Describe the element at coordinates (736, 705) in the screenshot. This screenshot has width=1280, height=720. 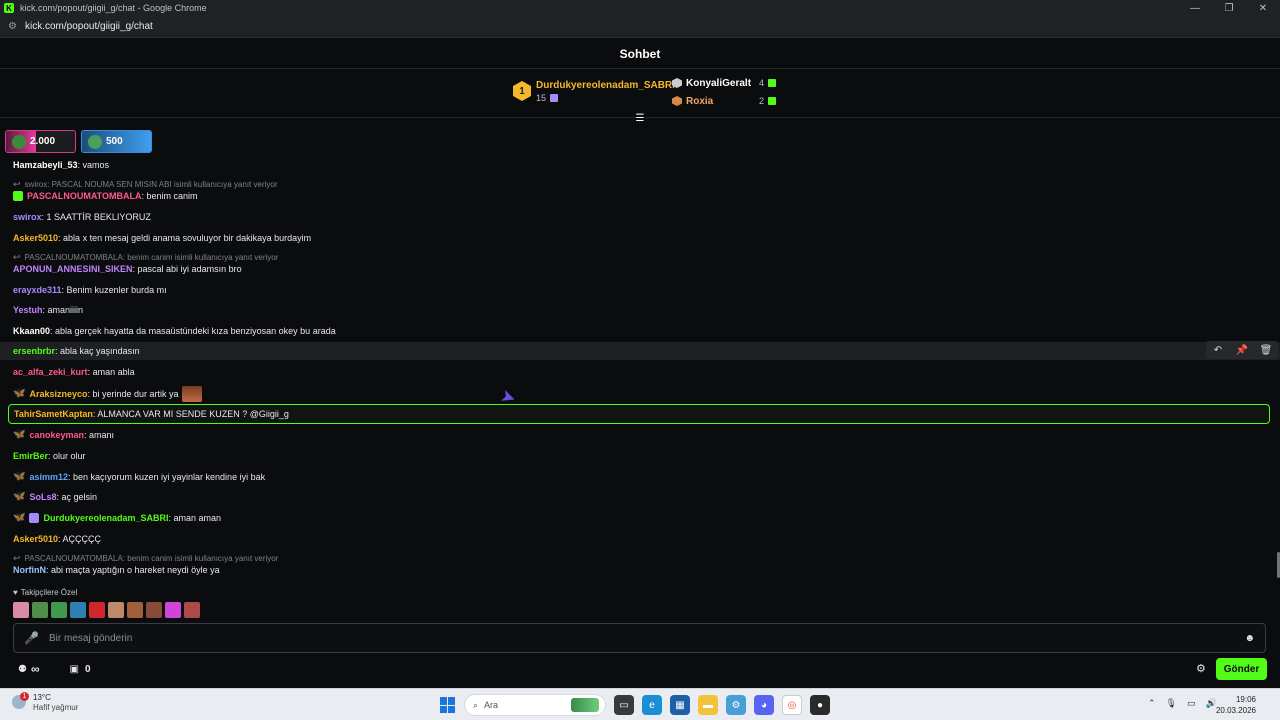
I see `settings-app-icon: ⚙` at that location.